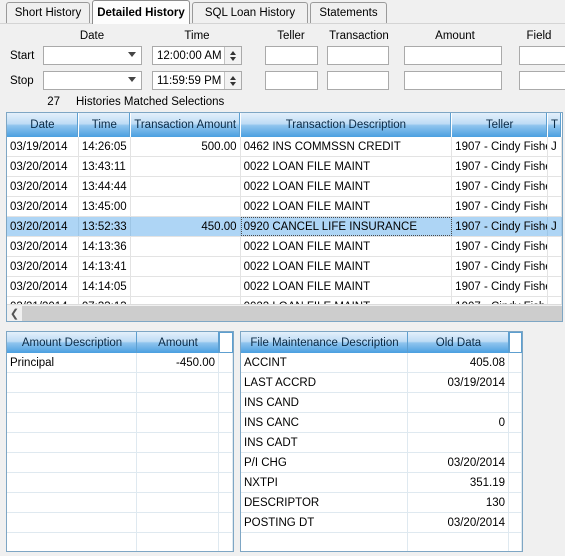 This screenshot has width=565, height=556. I want to click on cell-time: 14:26:05, so click(105, 146).